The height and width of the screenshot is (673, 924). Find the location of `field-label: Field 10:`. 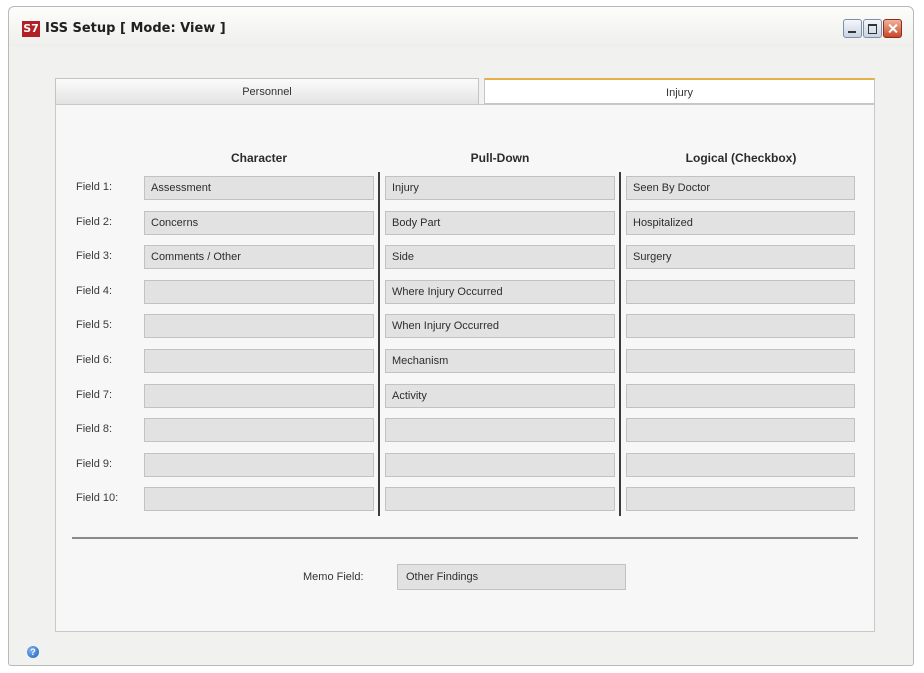

field-label: Field 10: is located at coordinates (97, 498).